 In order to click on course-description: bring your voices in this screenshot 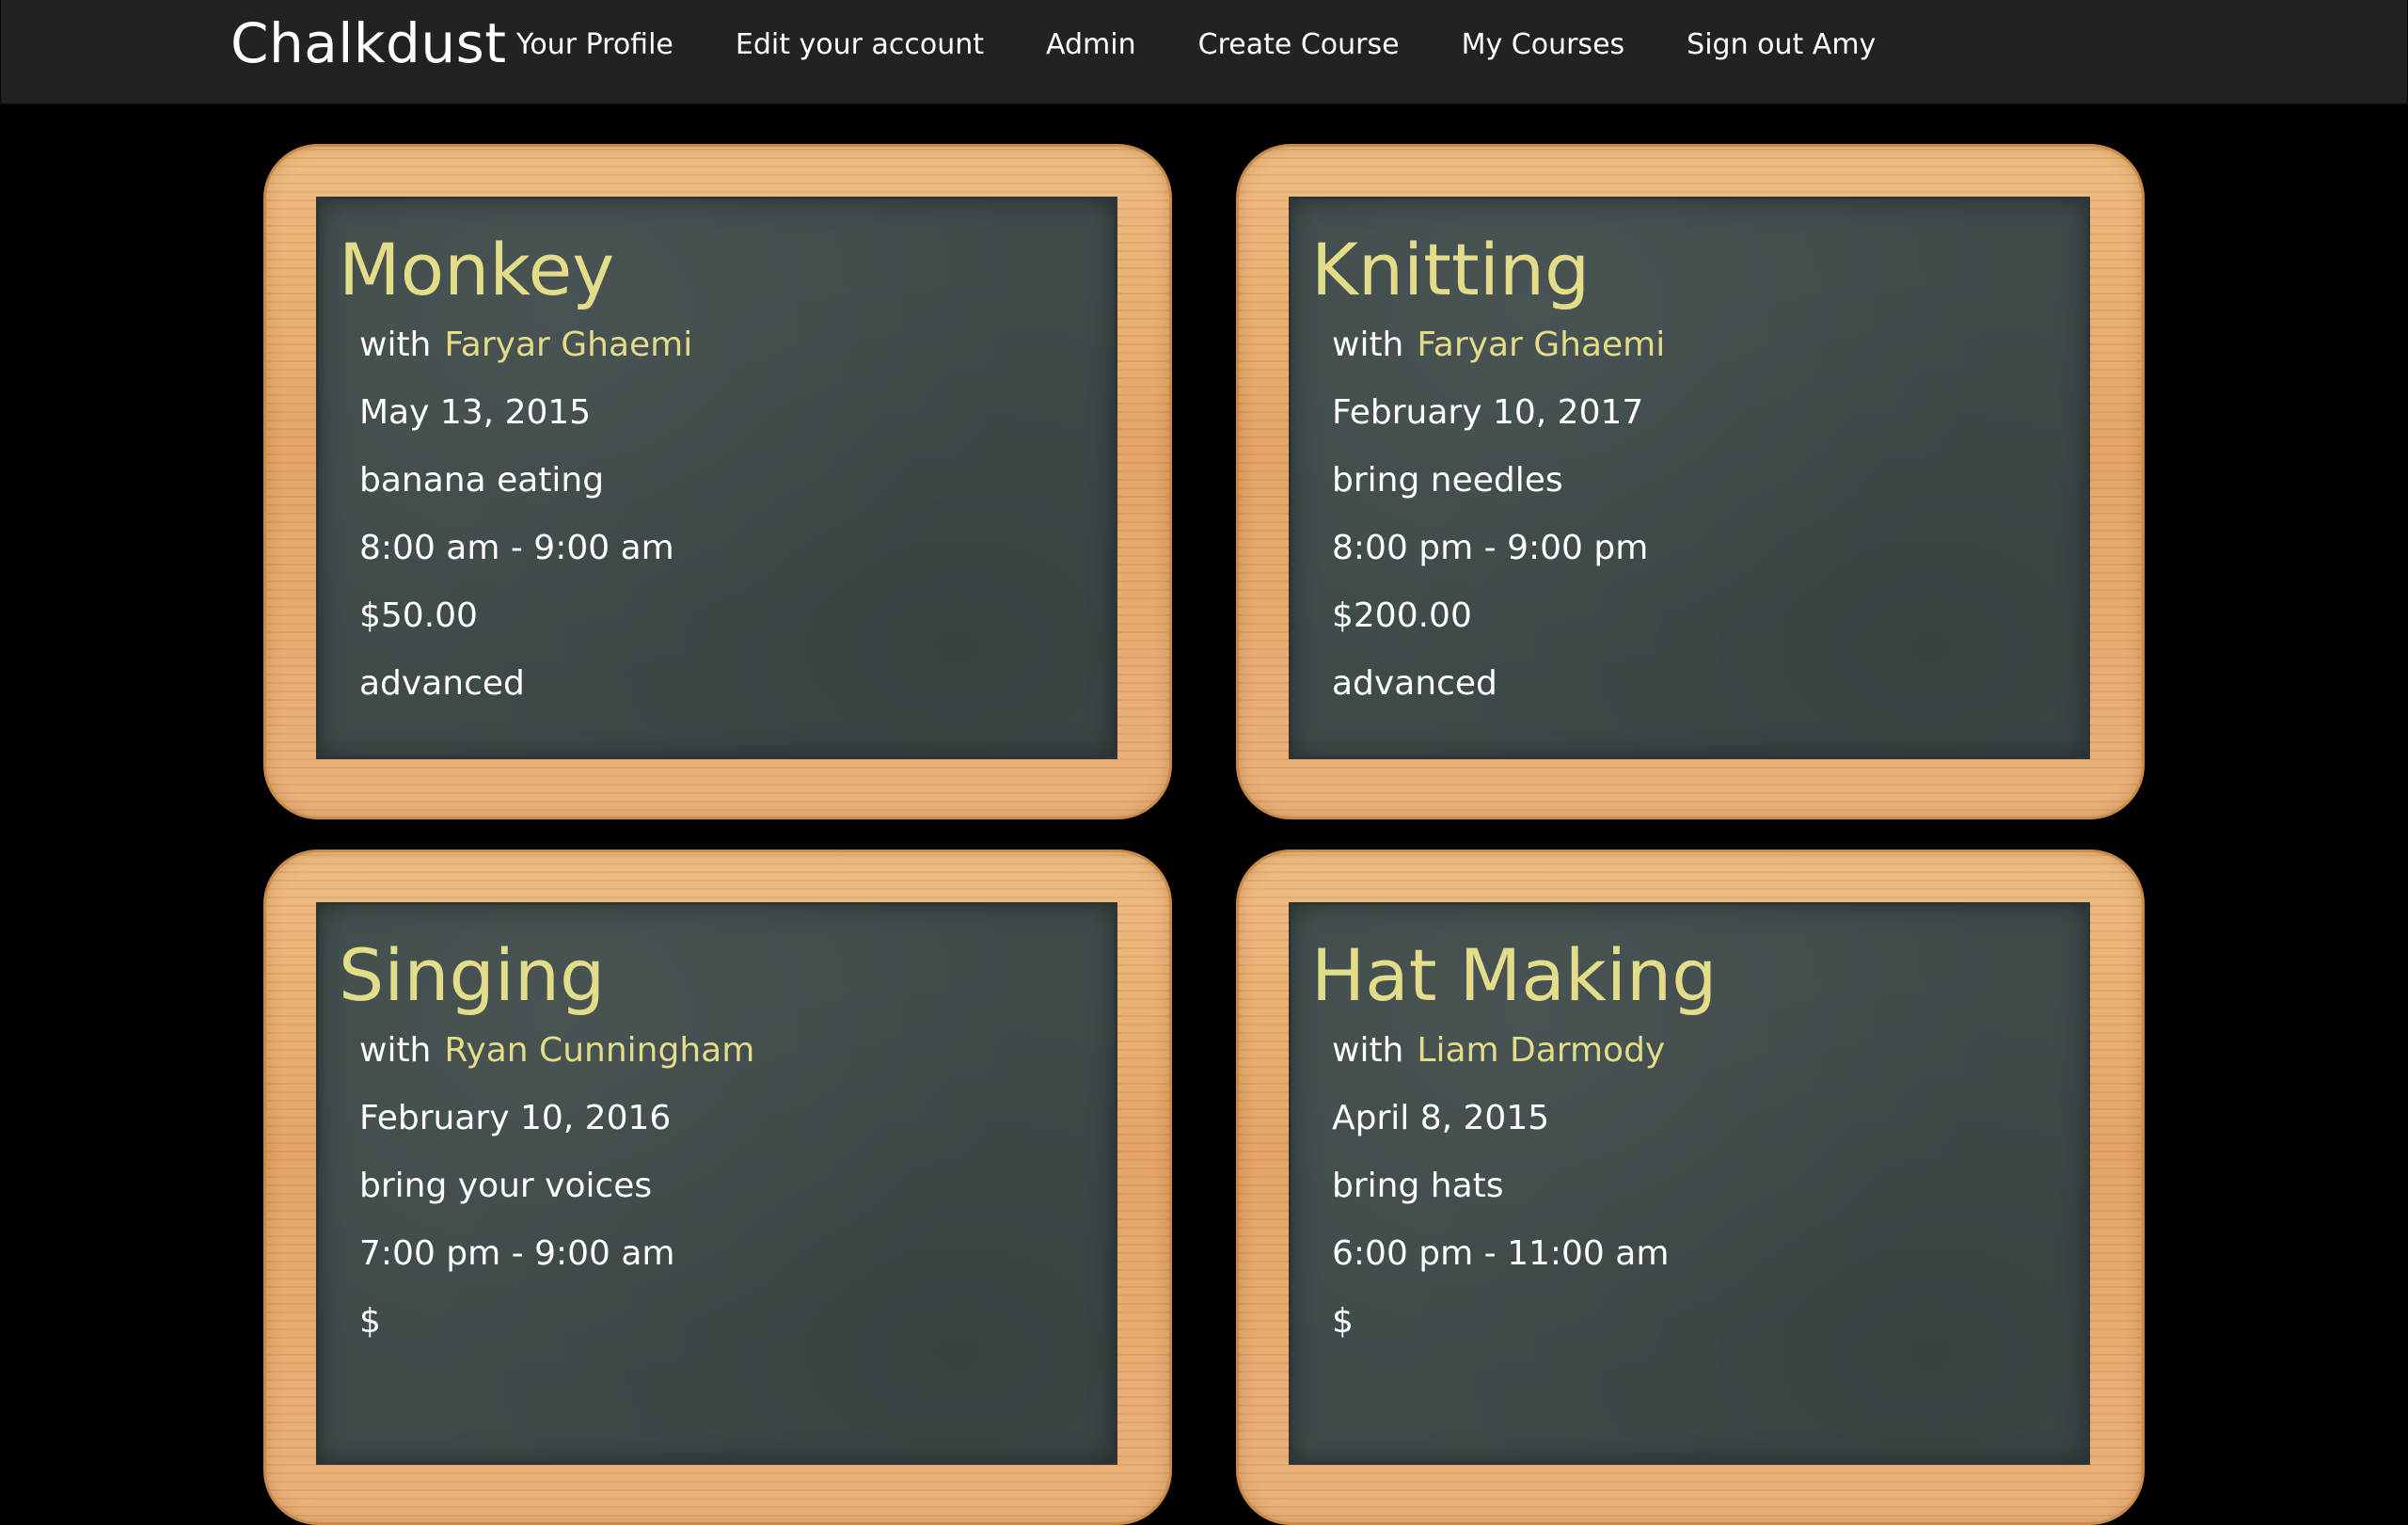, I will do `click(506, 1186)`.